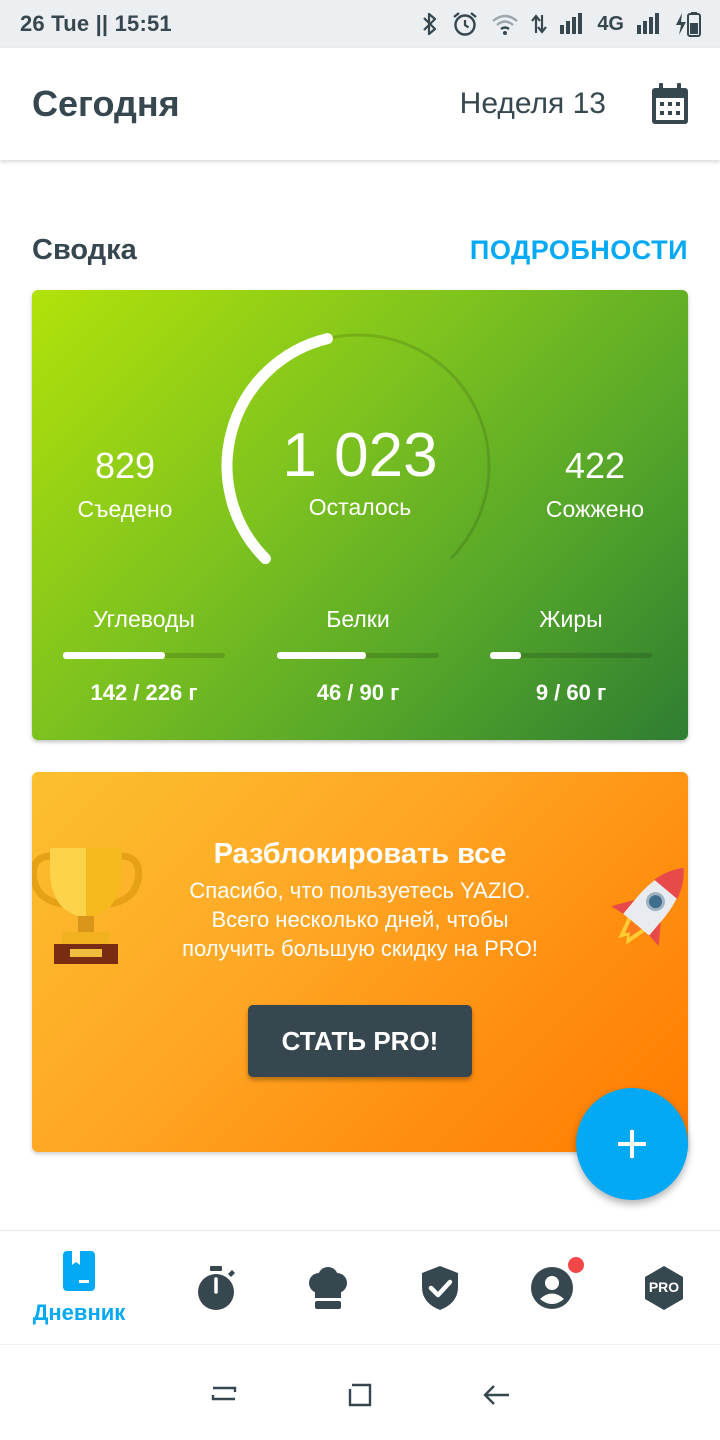 The width and height of the screenshot is (720, 1440). I want to click on back-button, so click(496, 1395).